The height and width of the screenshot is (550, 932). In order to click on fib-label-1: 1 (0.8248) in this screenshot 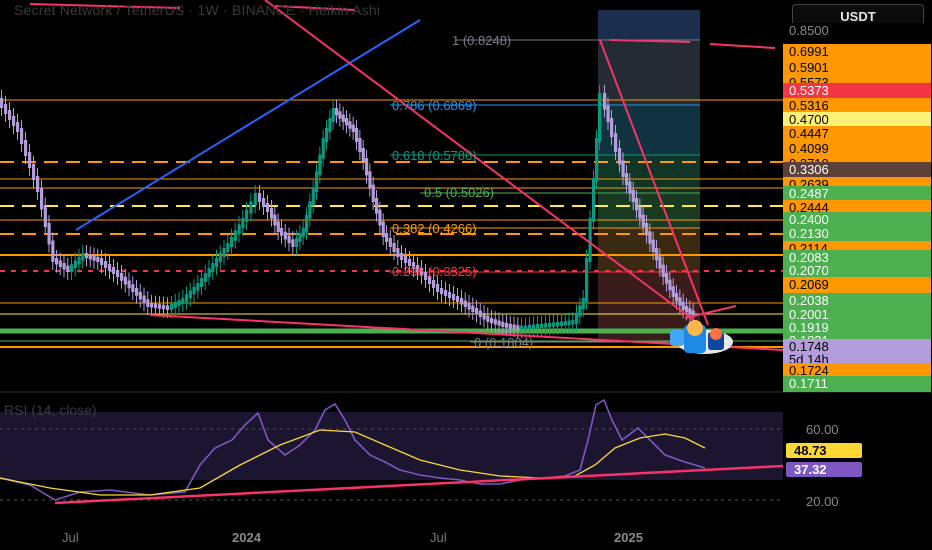, I will do `click(481, 40)`.